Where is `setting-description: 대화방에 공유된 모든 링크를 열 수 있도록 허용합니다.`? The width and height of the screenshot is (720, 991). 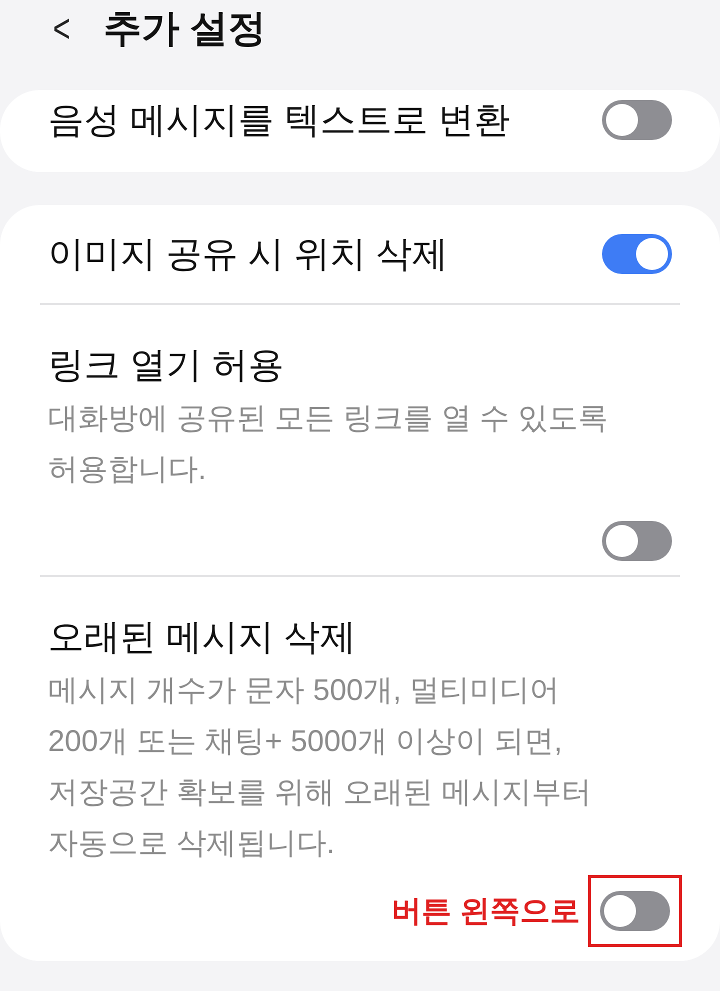
setting-description: 대화방에 공유된 모든 링크를 열 수 있도록 허용합니다. is located at coordinates (329, 444).